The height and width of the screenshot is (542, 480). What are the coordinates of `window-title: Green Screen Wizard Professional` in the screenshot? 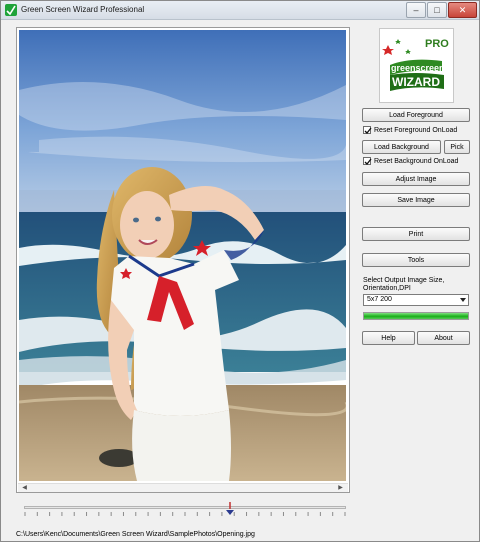 It's located at (83, 9).